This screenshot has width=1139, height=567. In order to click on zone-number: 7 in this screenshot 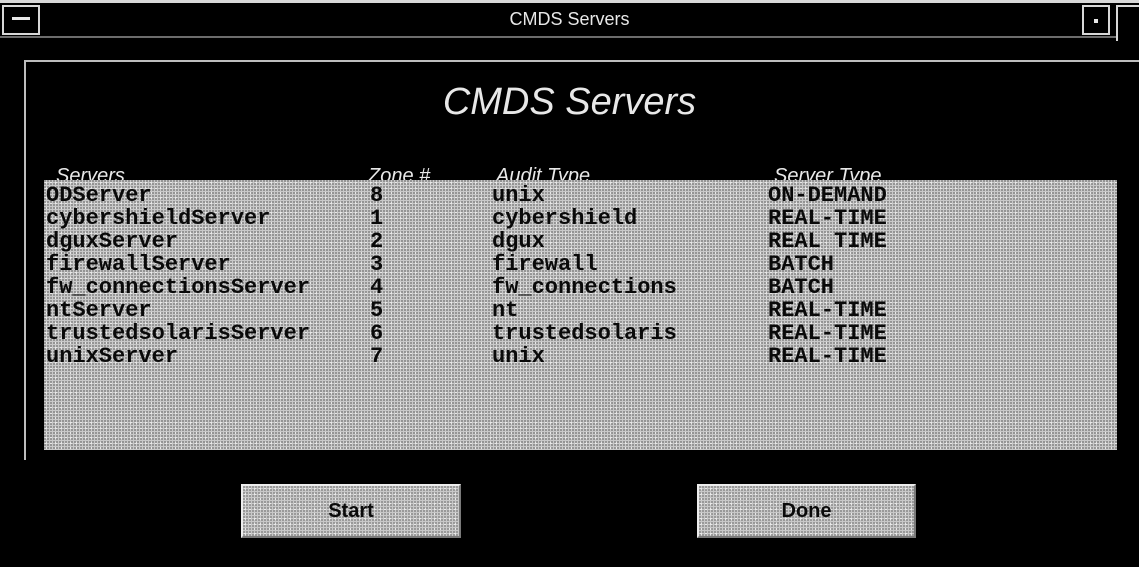, I will do `click(377, 356)`.